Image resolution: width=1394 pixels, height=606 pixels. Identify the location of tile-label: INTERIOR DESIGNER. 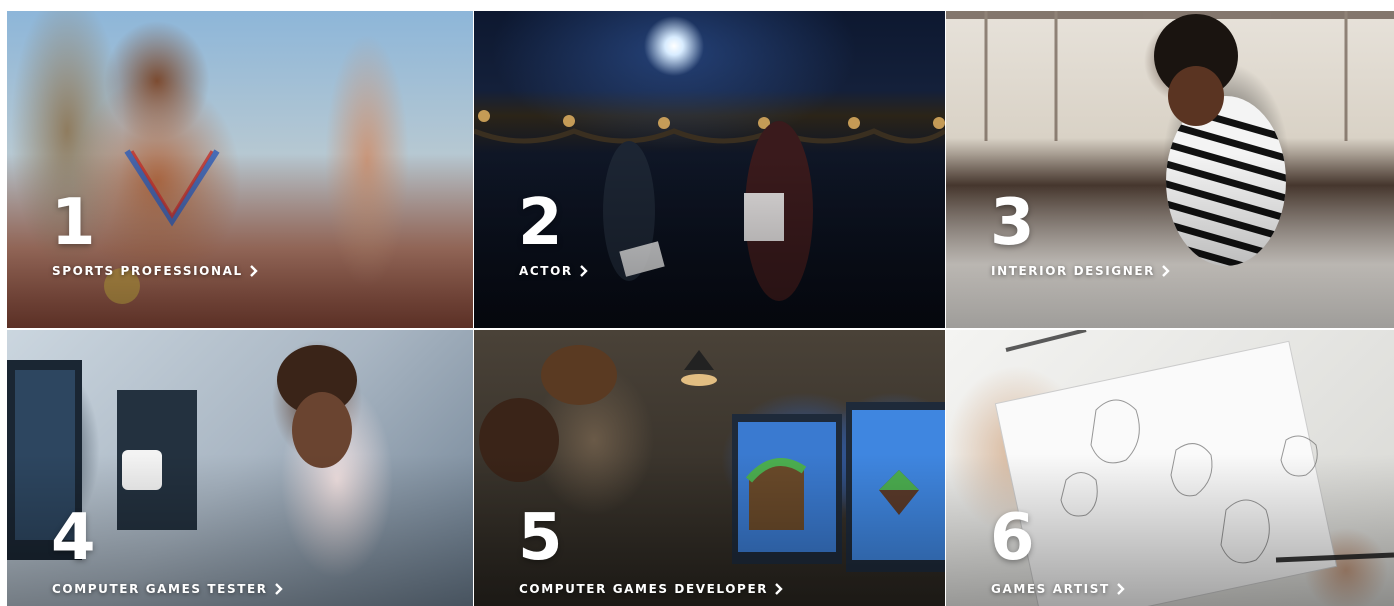
(1073, 271).